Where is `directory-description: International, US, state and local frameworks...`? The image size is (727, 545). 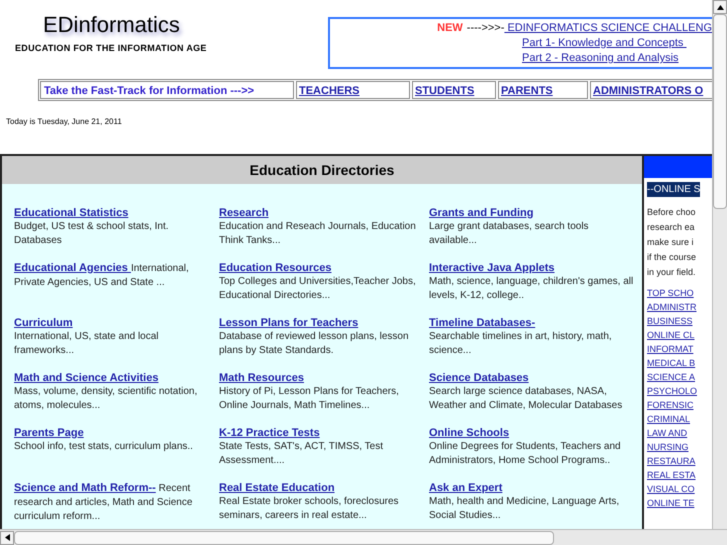
directory-description: International, US, state and local frameworks... is located at coordinates (87, 344).